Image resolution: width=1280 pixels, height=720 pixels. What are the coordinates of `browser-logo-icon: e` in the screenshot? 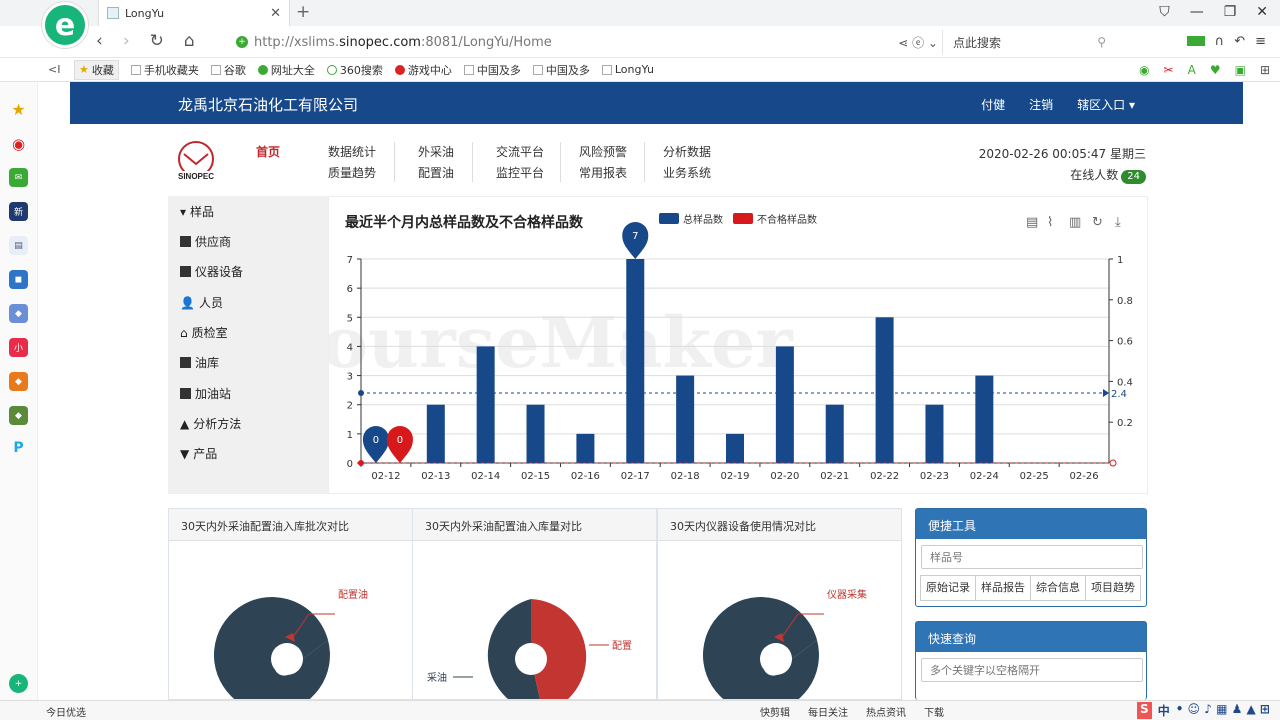 It's located at (65, 25).